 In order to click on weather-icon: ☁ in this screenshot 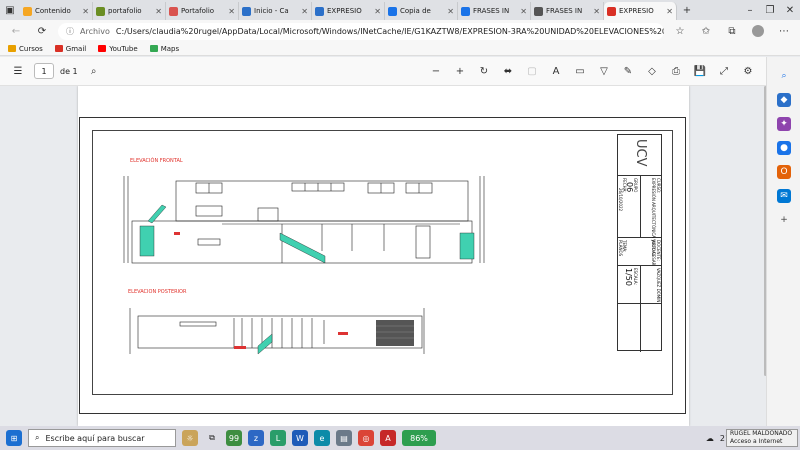, I will do `click(710, 438)`.